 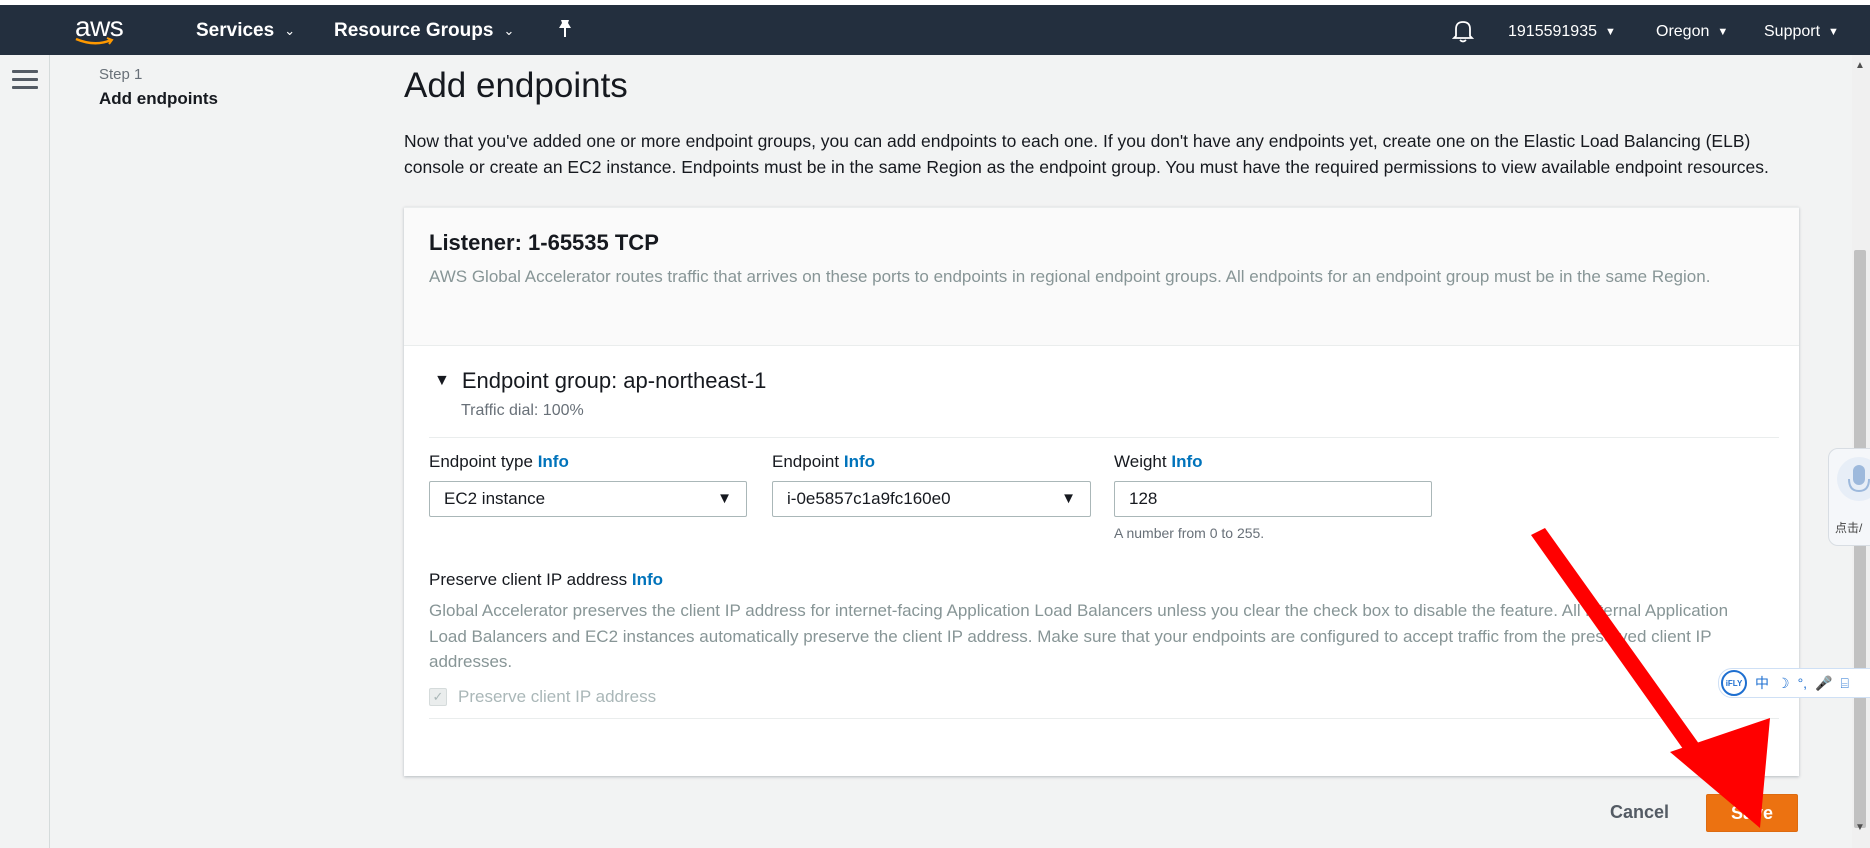 I want to click on endpoint-type-info-link: Info, so click(x=553, y=461).